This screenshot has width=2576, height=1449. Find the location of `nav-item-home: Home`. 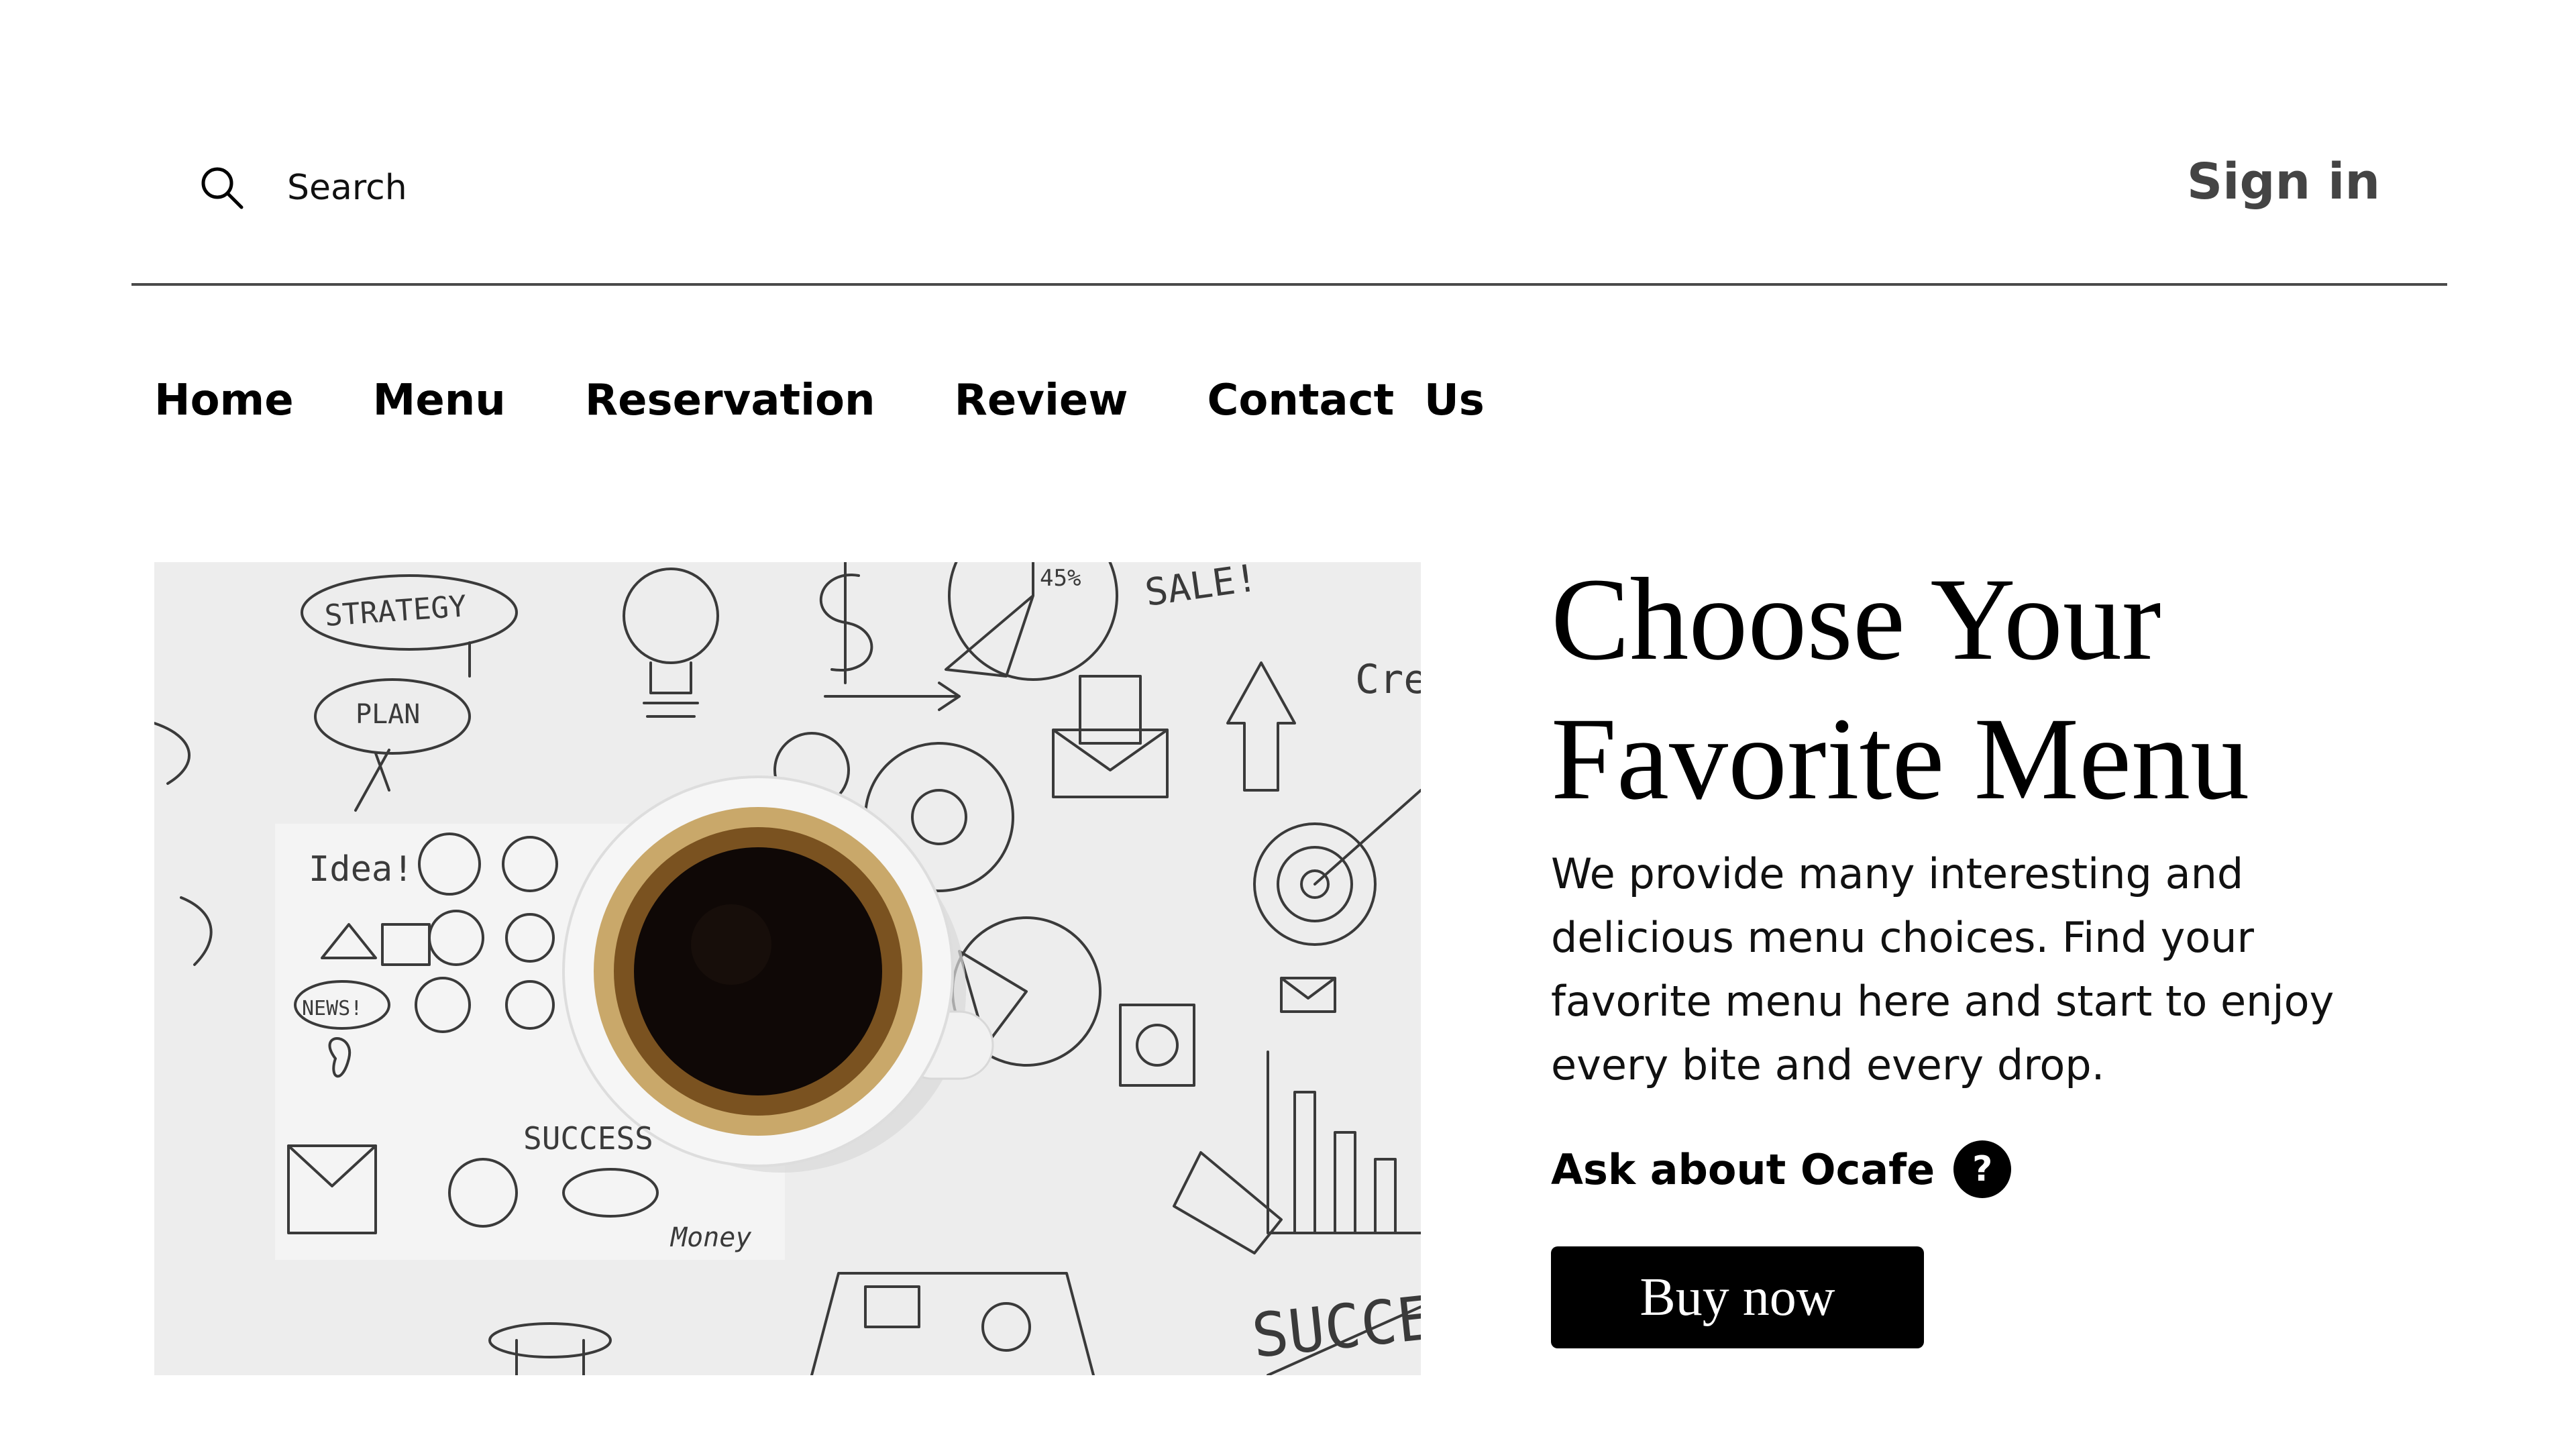

nav-item-home: Home is located at coordinates (224, 400).